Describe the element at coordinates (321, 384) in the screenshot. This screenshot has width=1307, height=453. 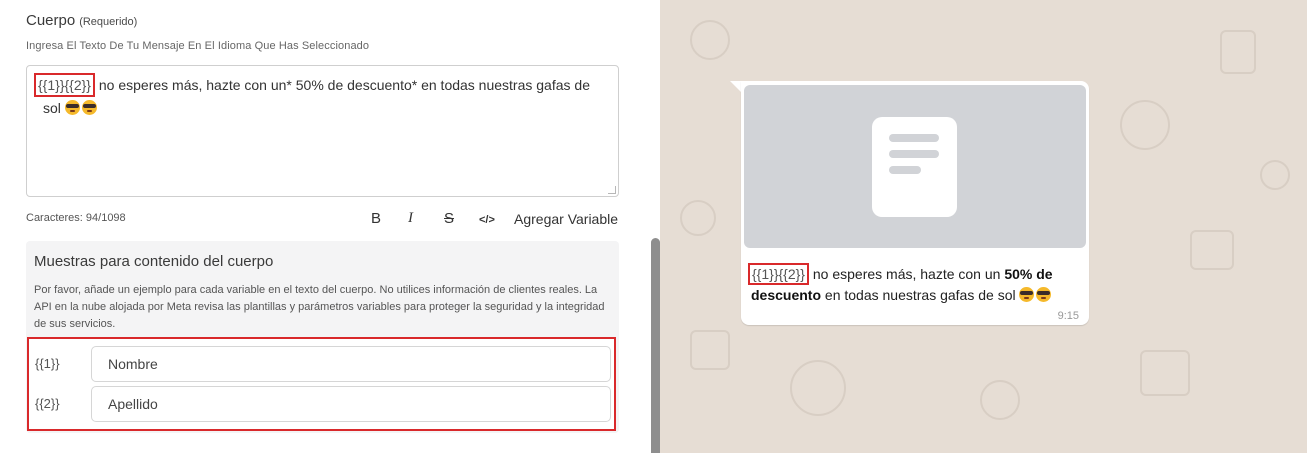
I see `variable-samples-box: {{1}} {{2}}` at that location.